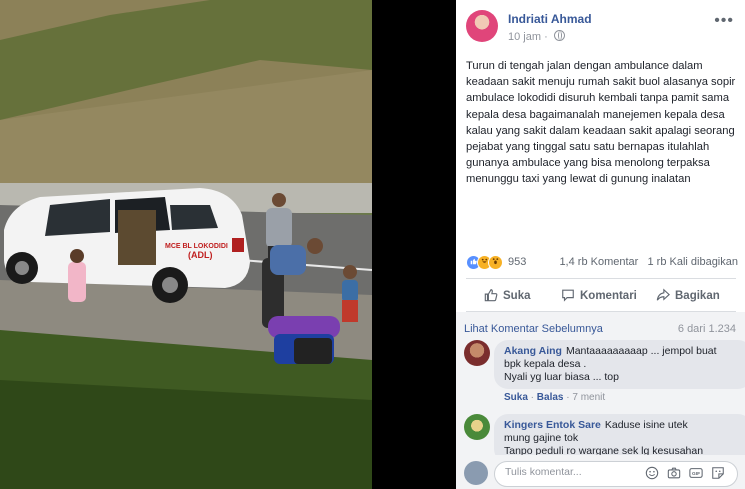  What do you see at coordinates (559, 35) in the screenshot?
I see `globe-icon` at bounding box center [559, 35].